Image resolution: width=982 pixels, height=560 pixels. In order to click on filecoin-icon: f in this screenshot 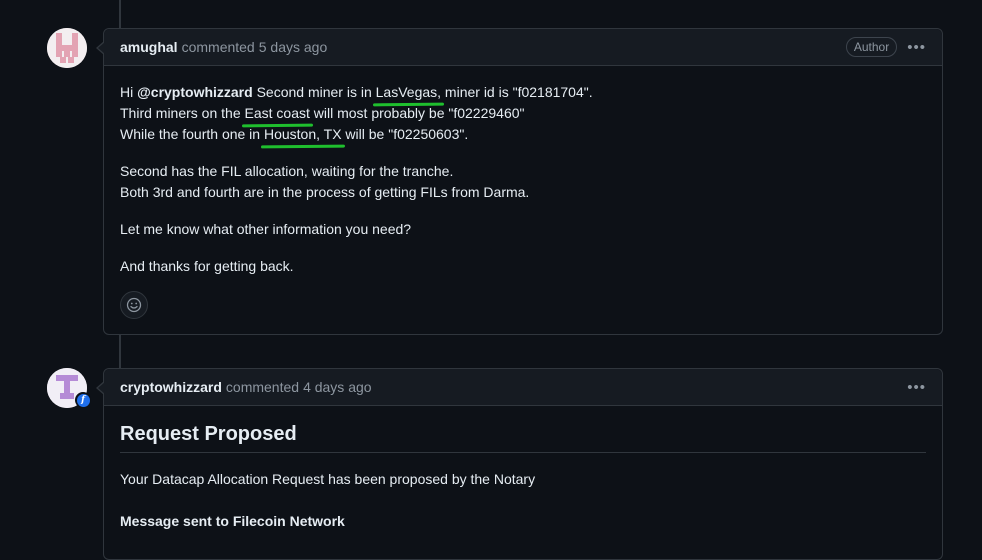, I will do `click(83, 400)`.